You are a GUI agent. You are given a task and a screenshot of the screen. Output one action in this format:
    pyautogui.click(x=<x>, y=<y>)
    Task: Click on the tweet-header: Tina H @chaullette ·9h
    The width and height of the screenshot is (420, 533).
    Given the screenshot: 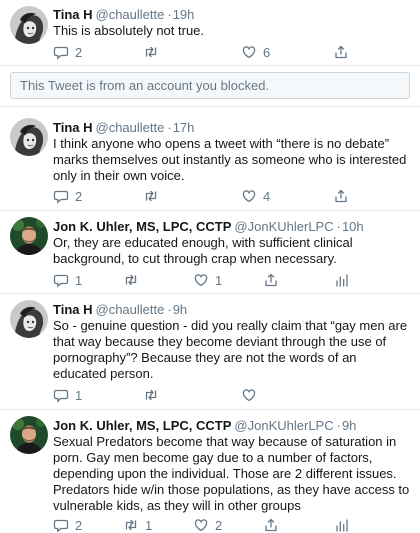 What is the action you would take?
    pyautogui.click(x=120, y=309)
    